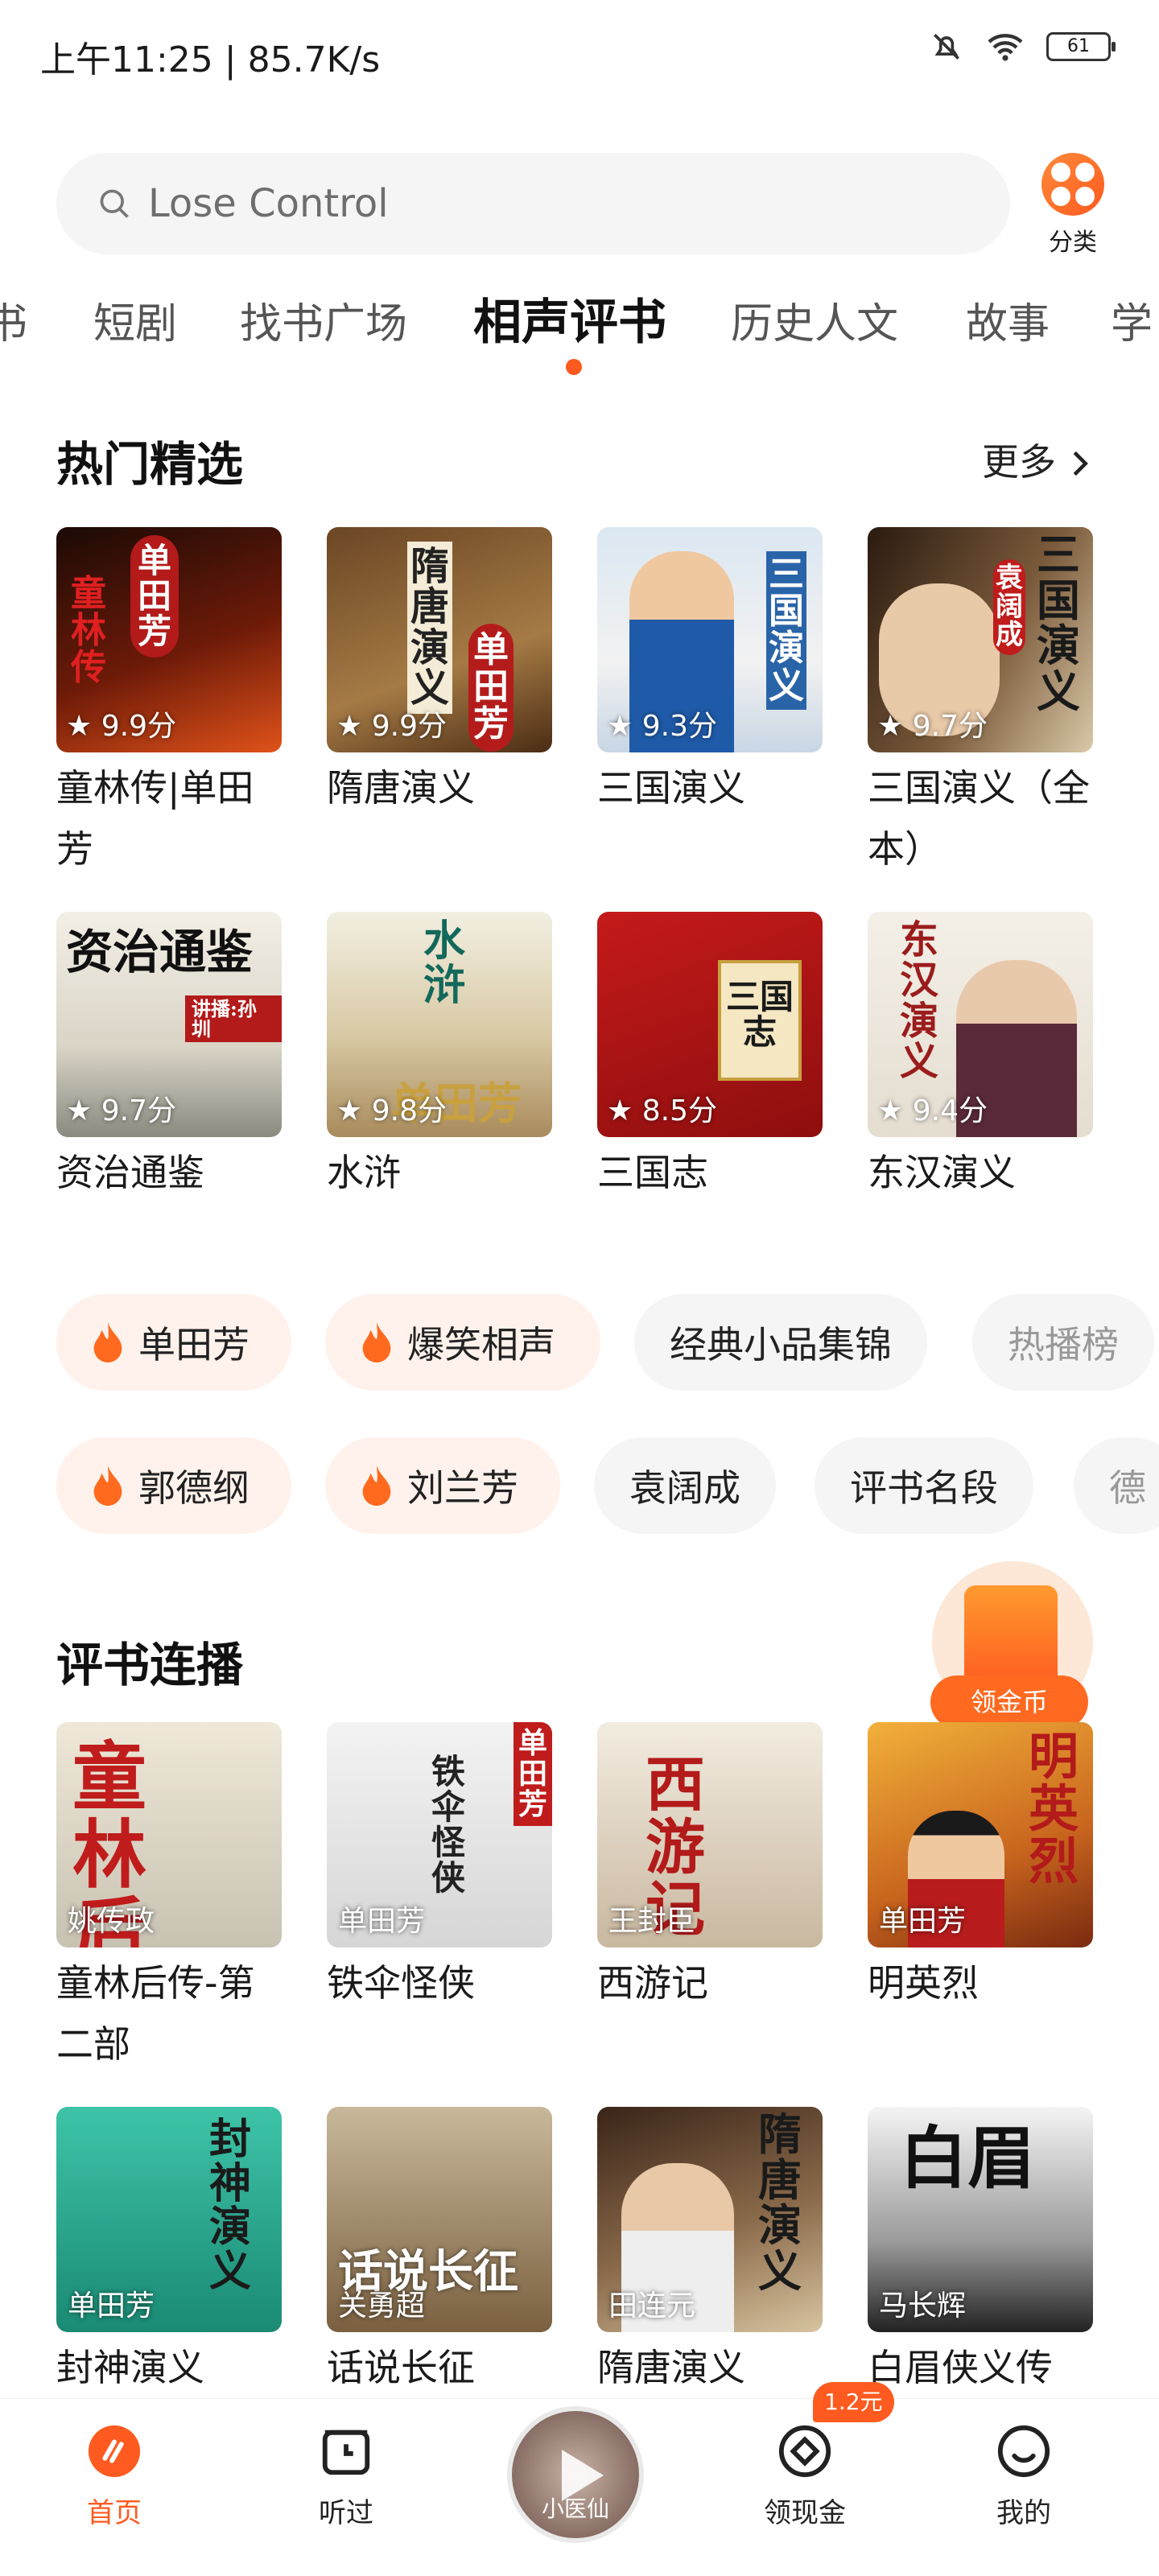  Describe the element at coordinates (1073, 243) in the screenshot. I see `category-label: 分类` at that location.